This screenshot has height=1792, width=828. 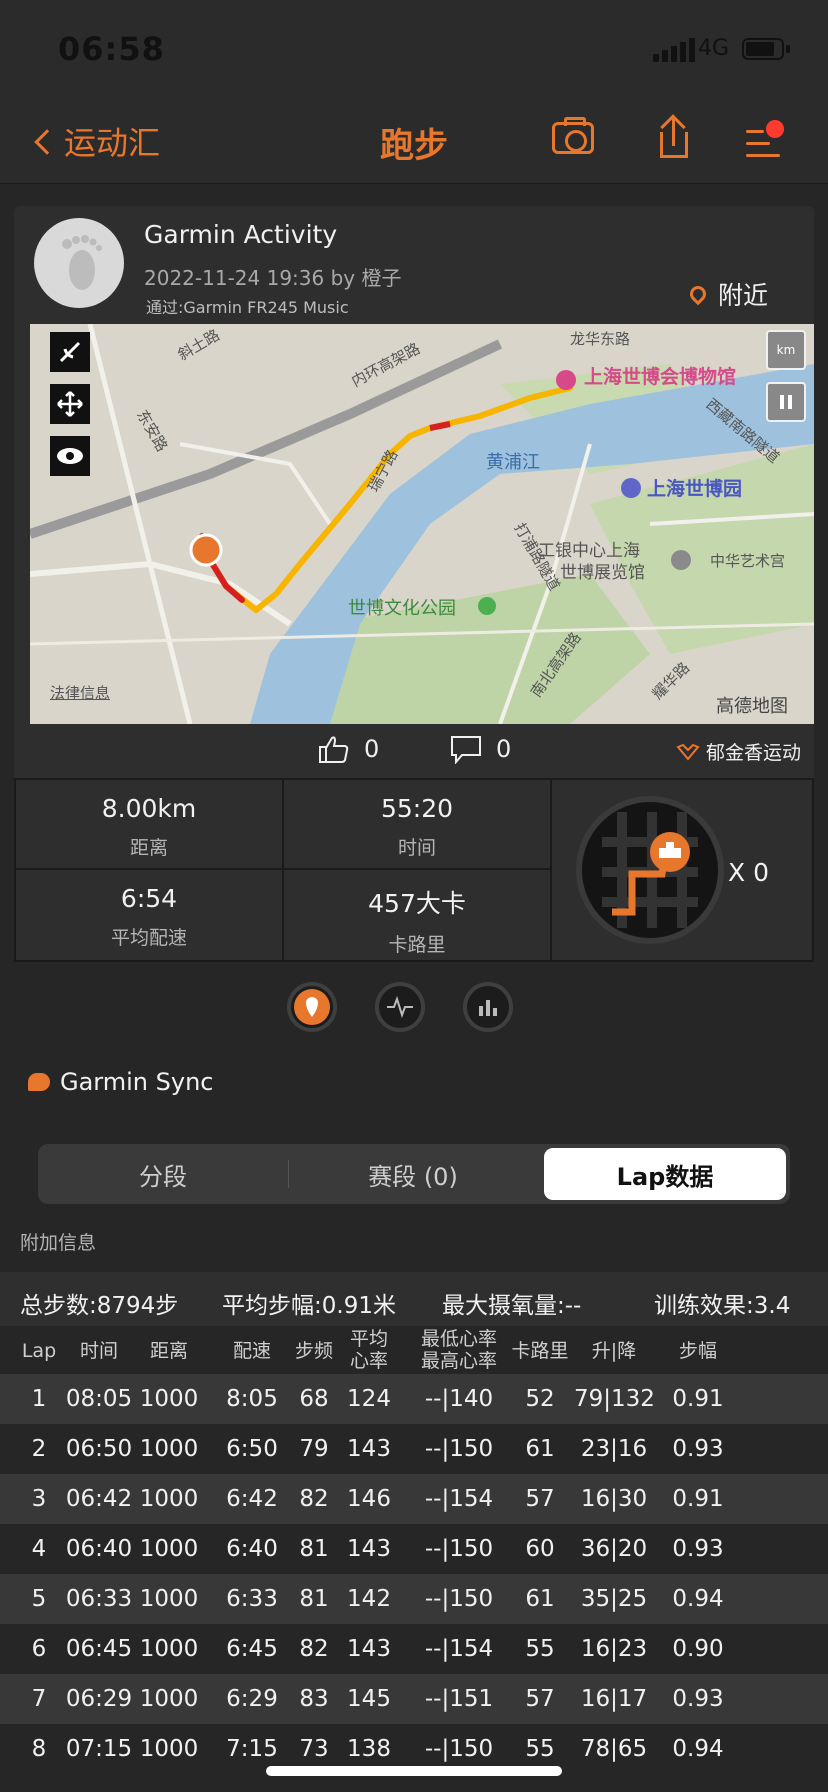 What do you see at coordinates (70, 352) in the screenshot?
I see `satellite-toggle-icon` at bounding box center [70, 352].